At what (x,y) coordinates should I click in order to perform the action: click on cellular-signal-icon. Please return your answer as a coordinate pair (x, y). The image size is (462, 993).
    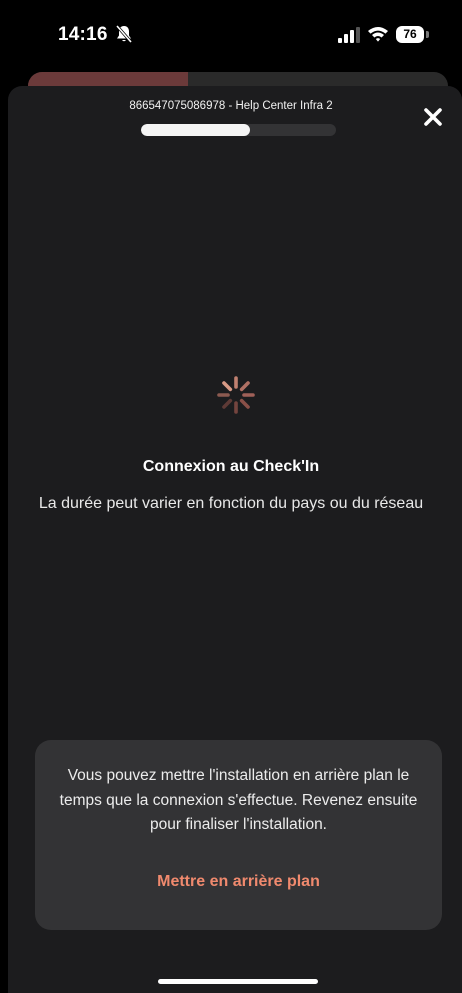
    Looking at the image, I should click on (349, 35).